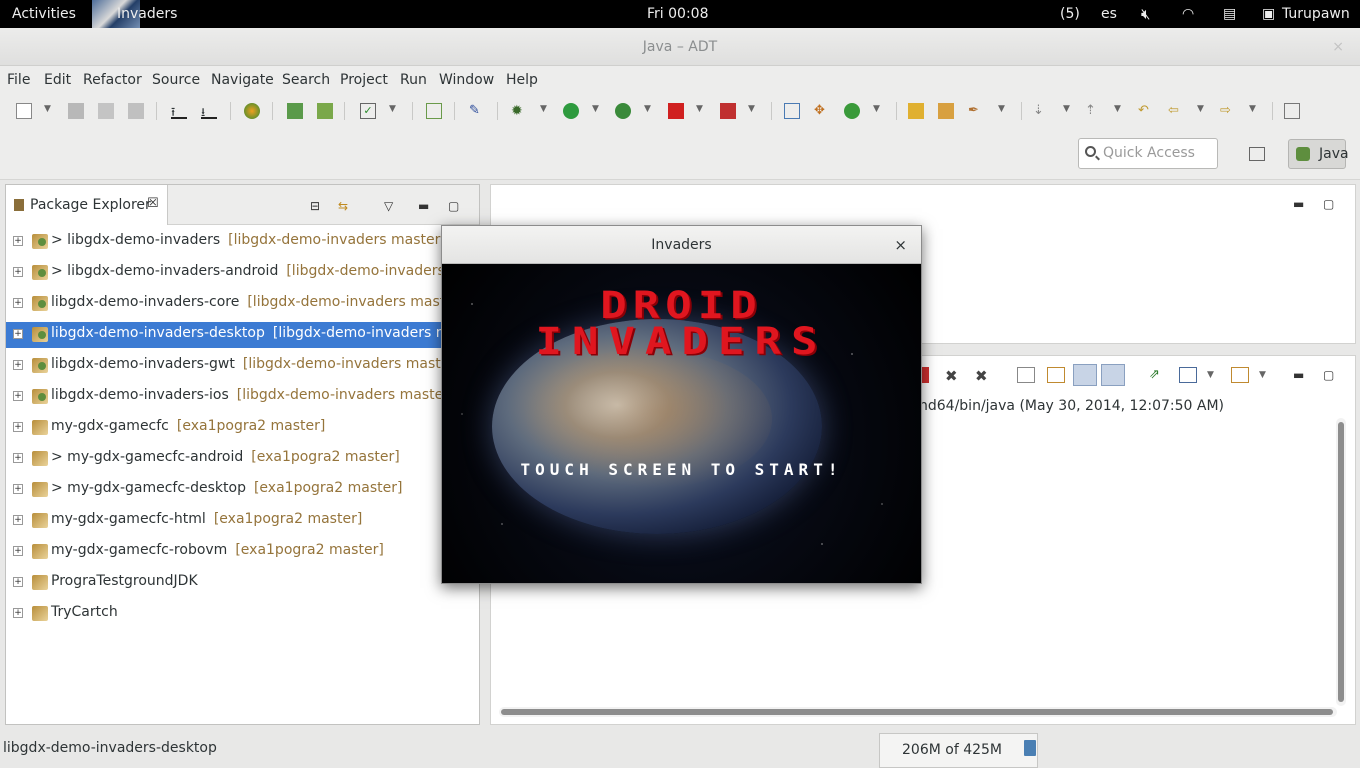 This screenshot has height=768, width=1360. Describe the element at coordinates (1146, 111) in the screenshot. I see `last-edit-location-icon: ↶` at that location.